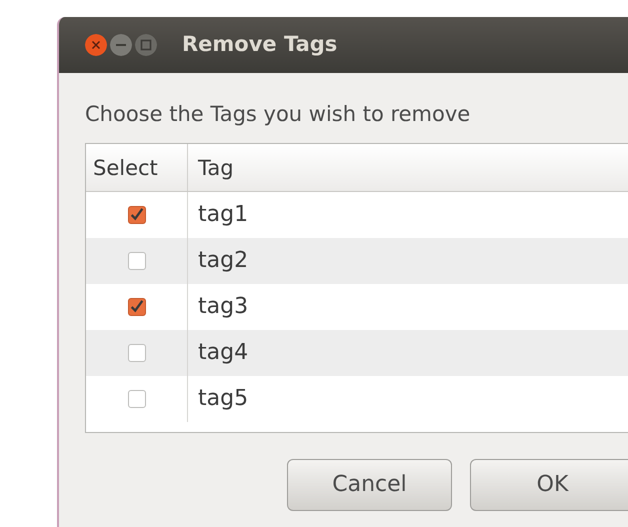 This screenshot has width=628, height=527. I want to click on maximize-icon, so click(146, 45).